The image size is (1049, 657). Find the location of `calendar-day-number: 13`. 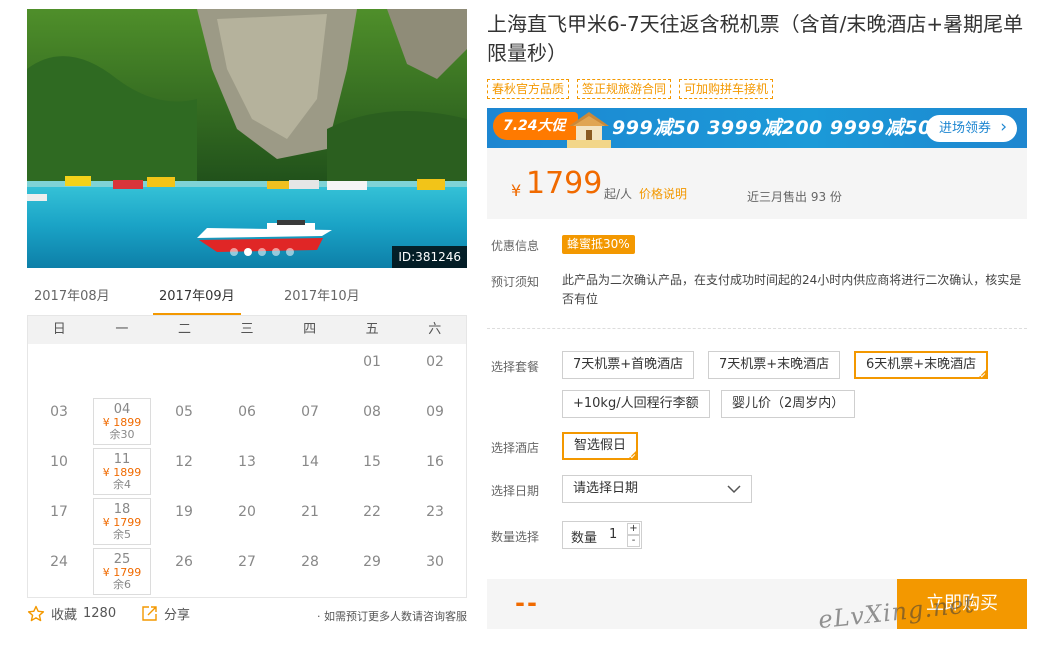

calendar-day-number: 13 is located at coordinates (247, 462).